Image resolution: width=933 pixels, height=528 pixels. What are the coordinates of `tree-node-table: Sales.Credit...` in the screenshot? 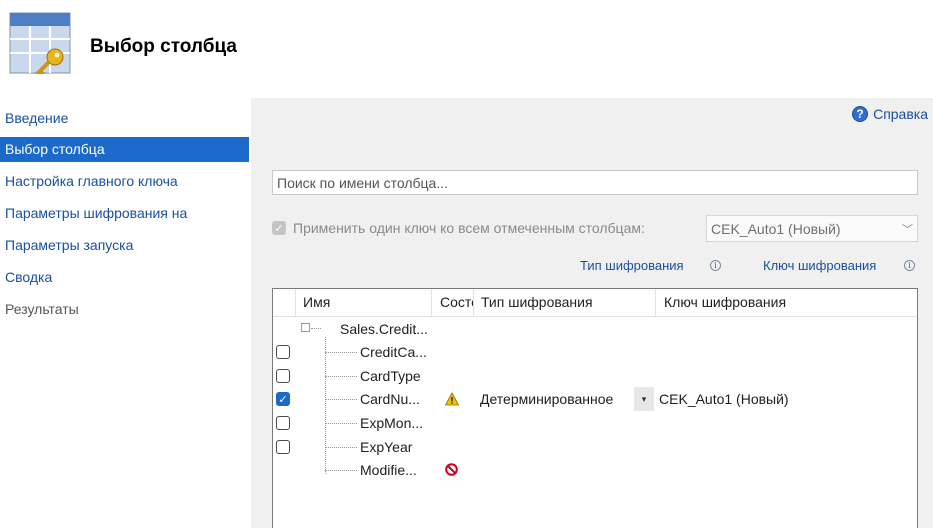 It's located at (595, 329).